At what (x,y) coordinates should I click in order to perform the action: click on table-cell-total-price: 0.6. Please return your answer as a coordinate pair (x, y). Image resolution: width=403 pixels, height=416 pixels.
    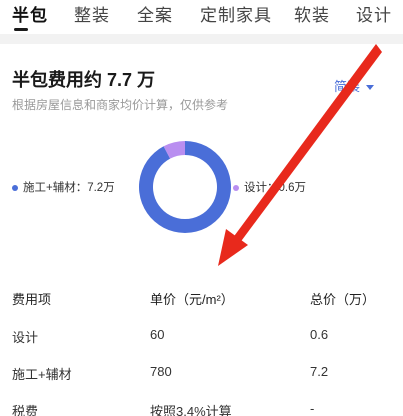
    Looking at the image, I should click on (319, 334).